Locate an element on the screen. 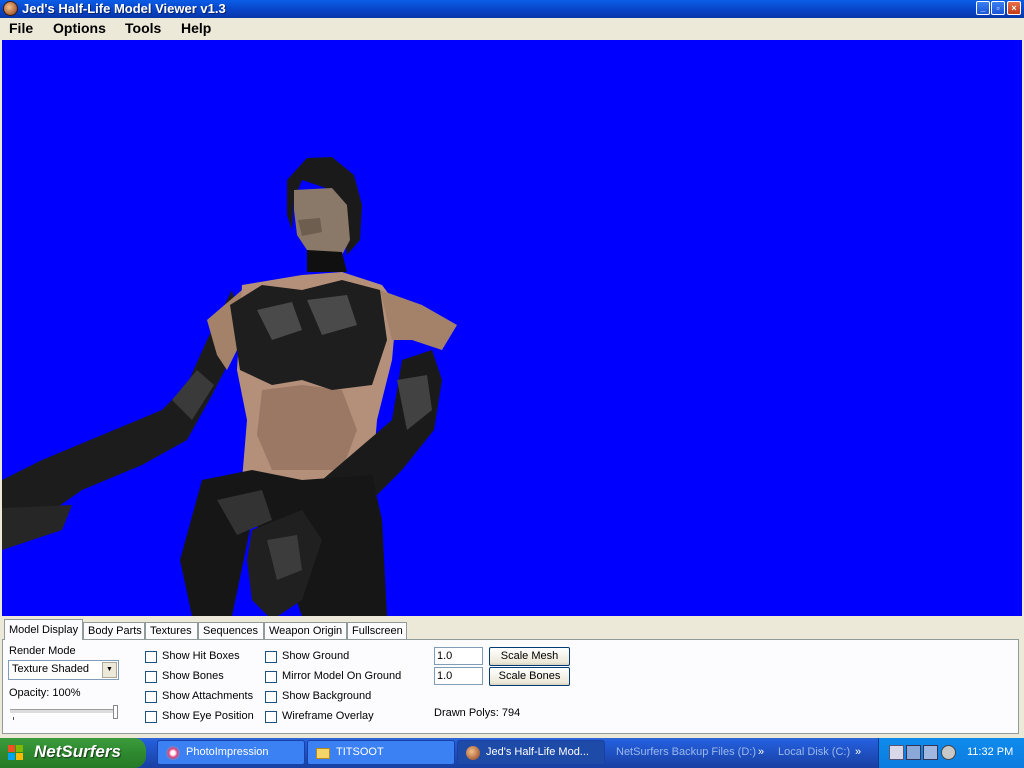  show-eye-position-checkbox is located at coordinates (151, 717).